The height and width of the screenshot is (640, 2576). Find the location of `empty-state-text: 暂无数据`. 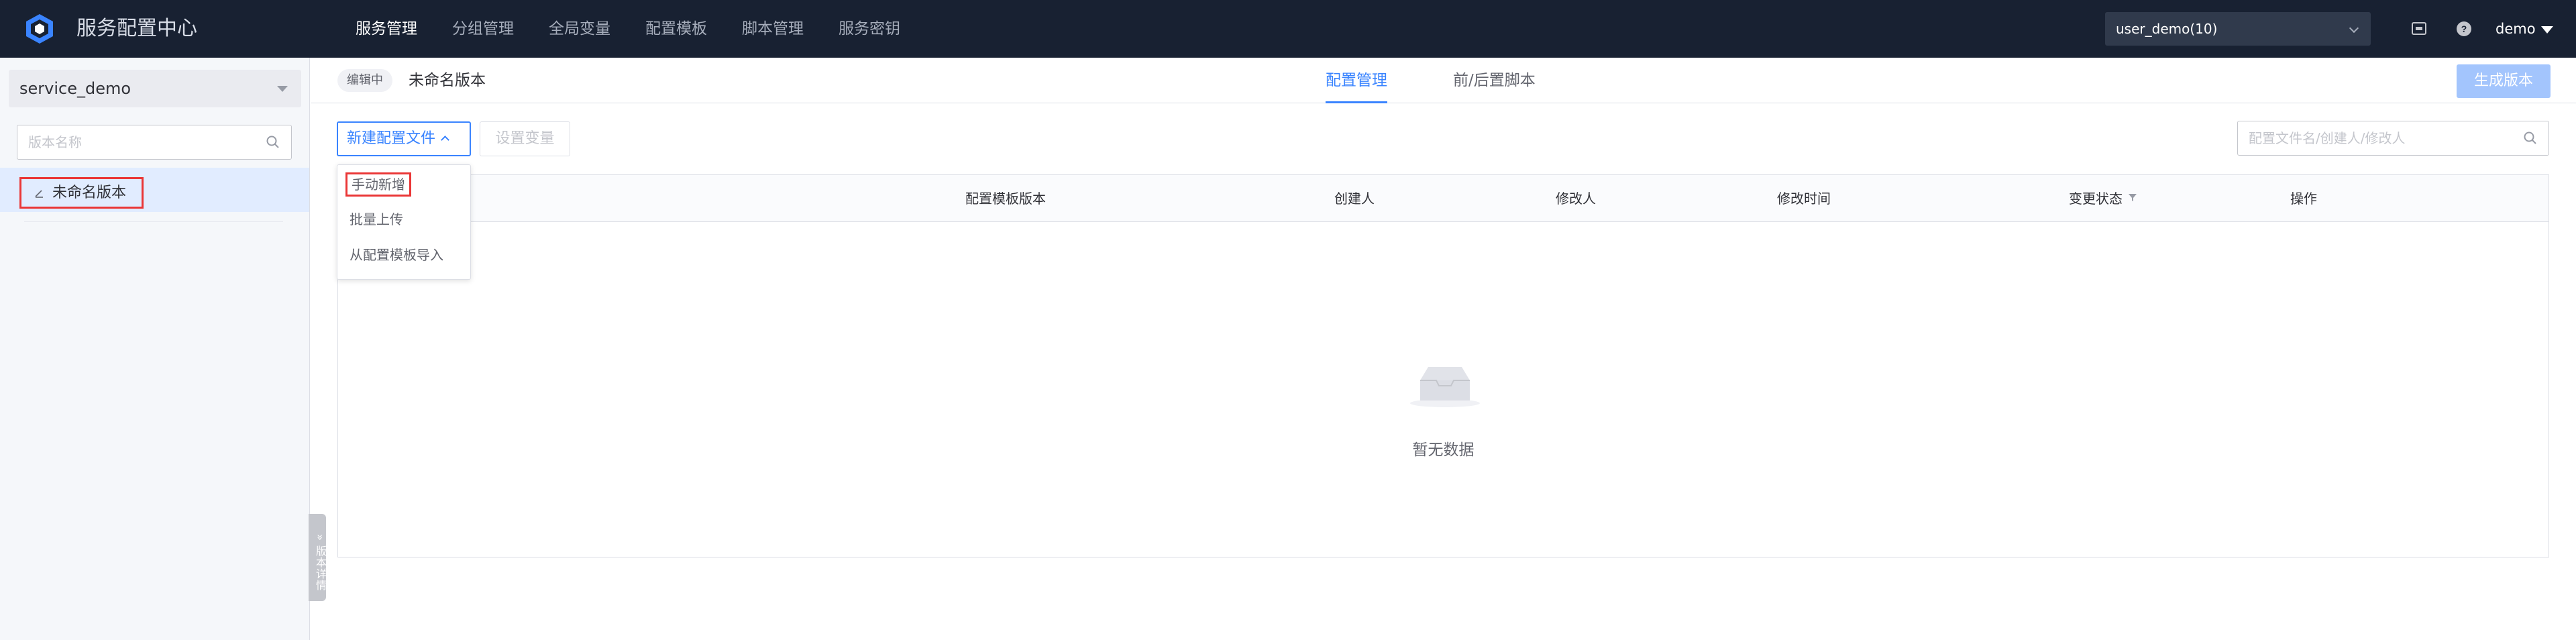

empty-state-text: 暂无数据 is located at coordinates (1443, 450).